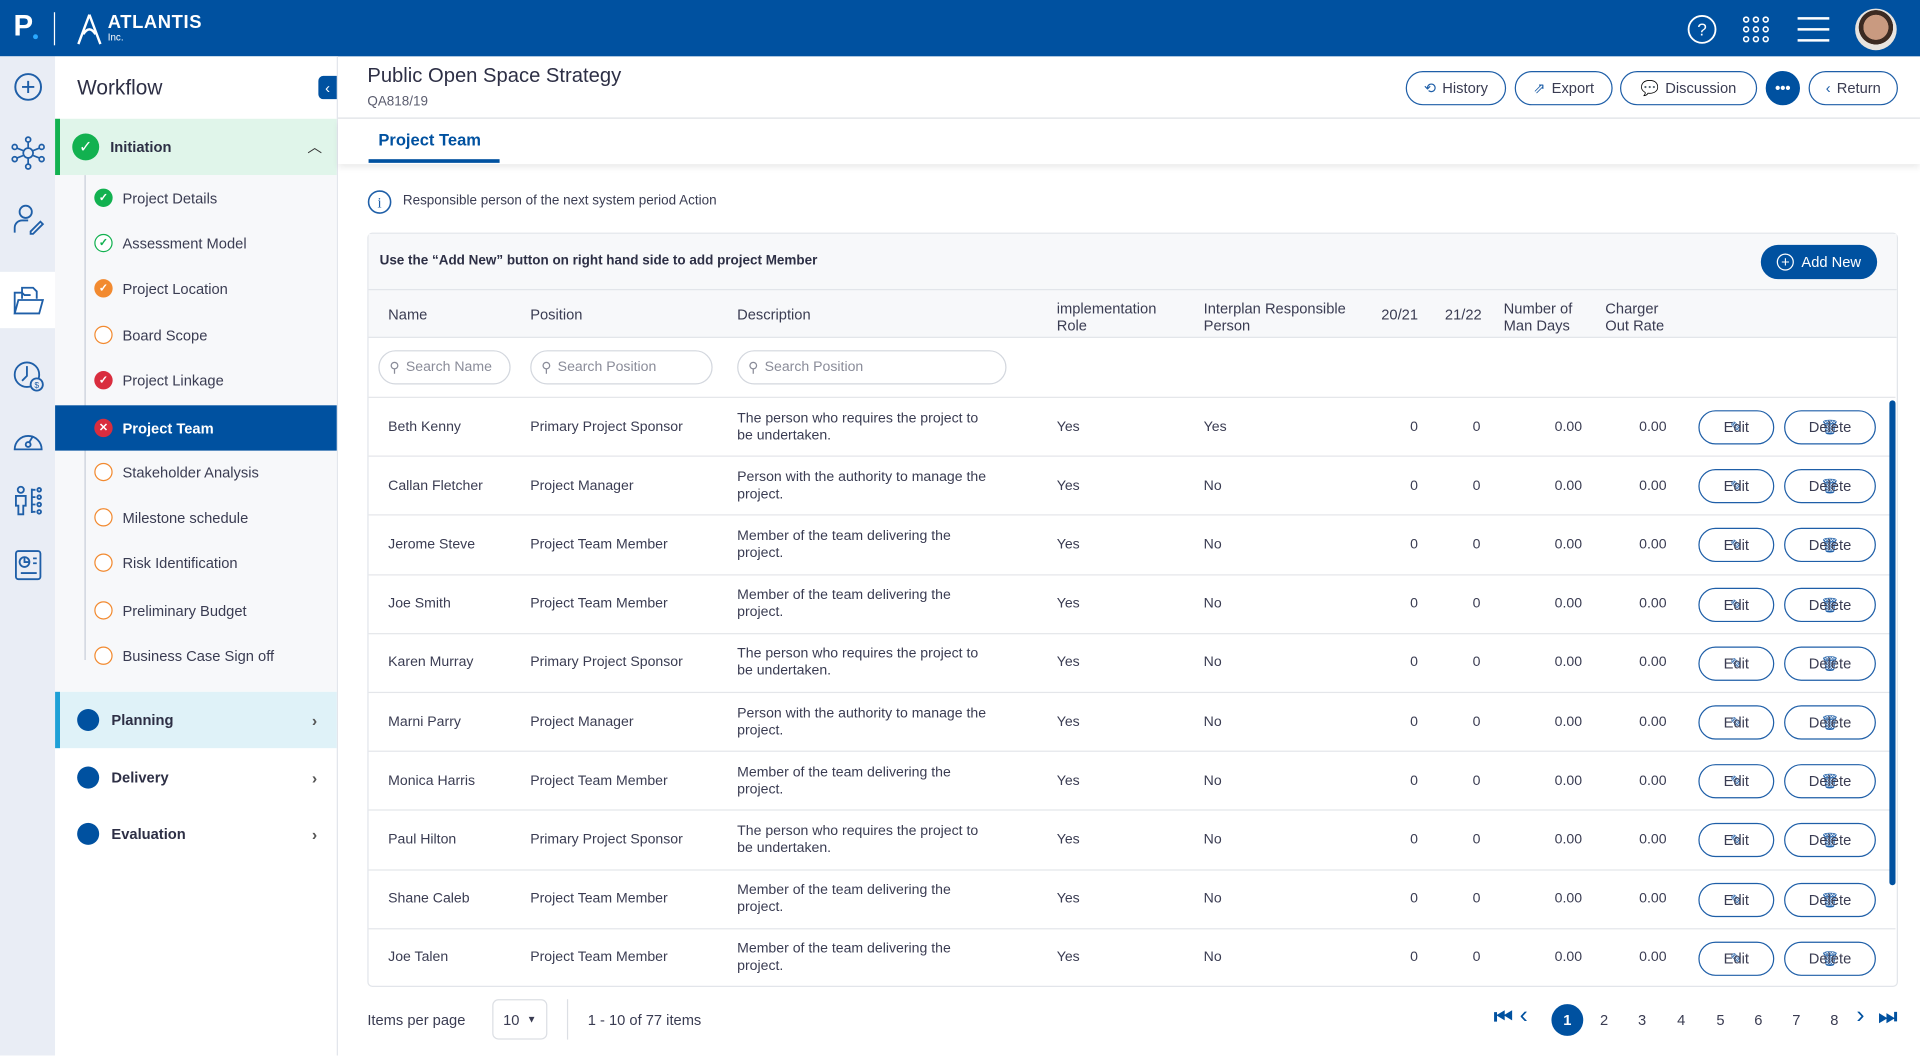 This screenshot has height=1056, width=1920. What do you see at coordinates (27, 153) in the screenshot?
I see `network-icon` at bounding box center [27, 153].